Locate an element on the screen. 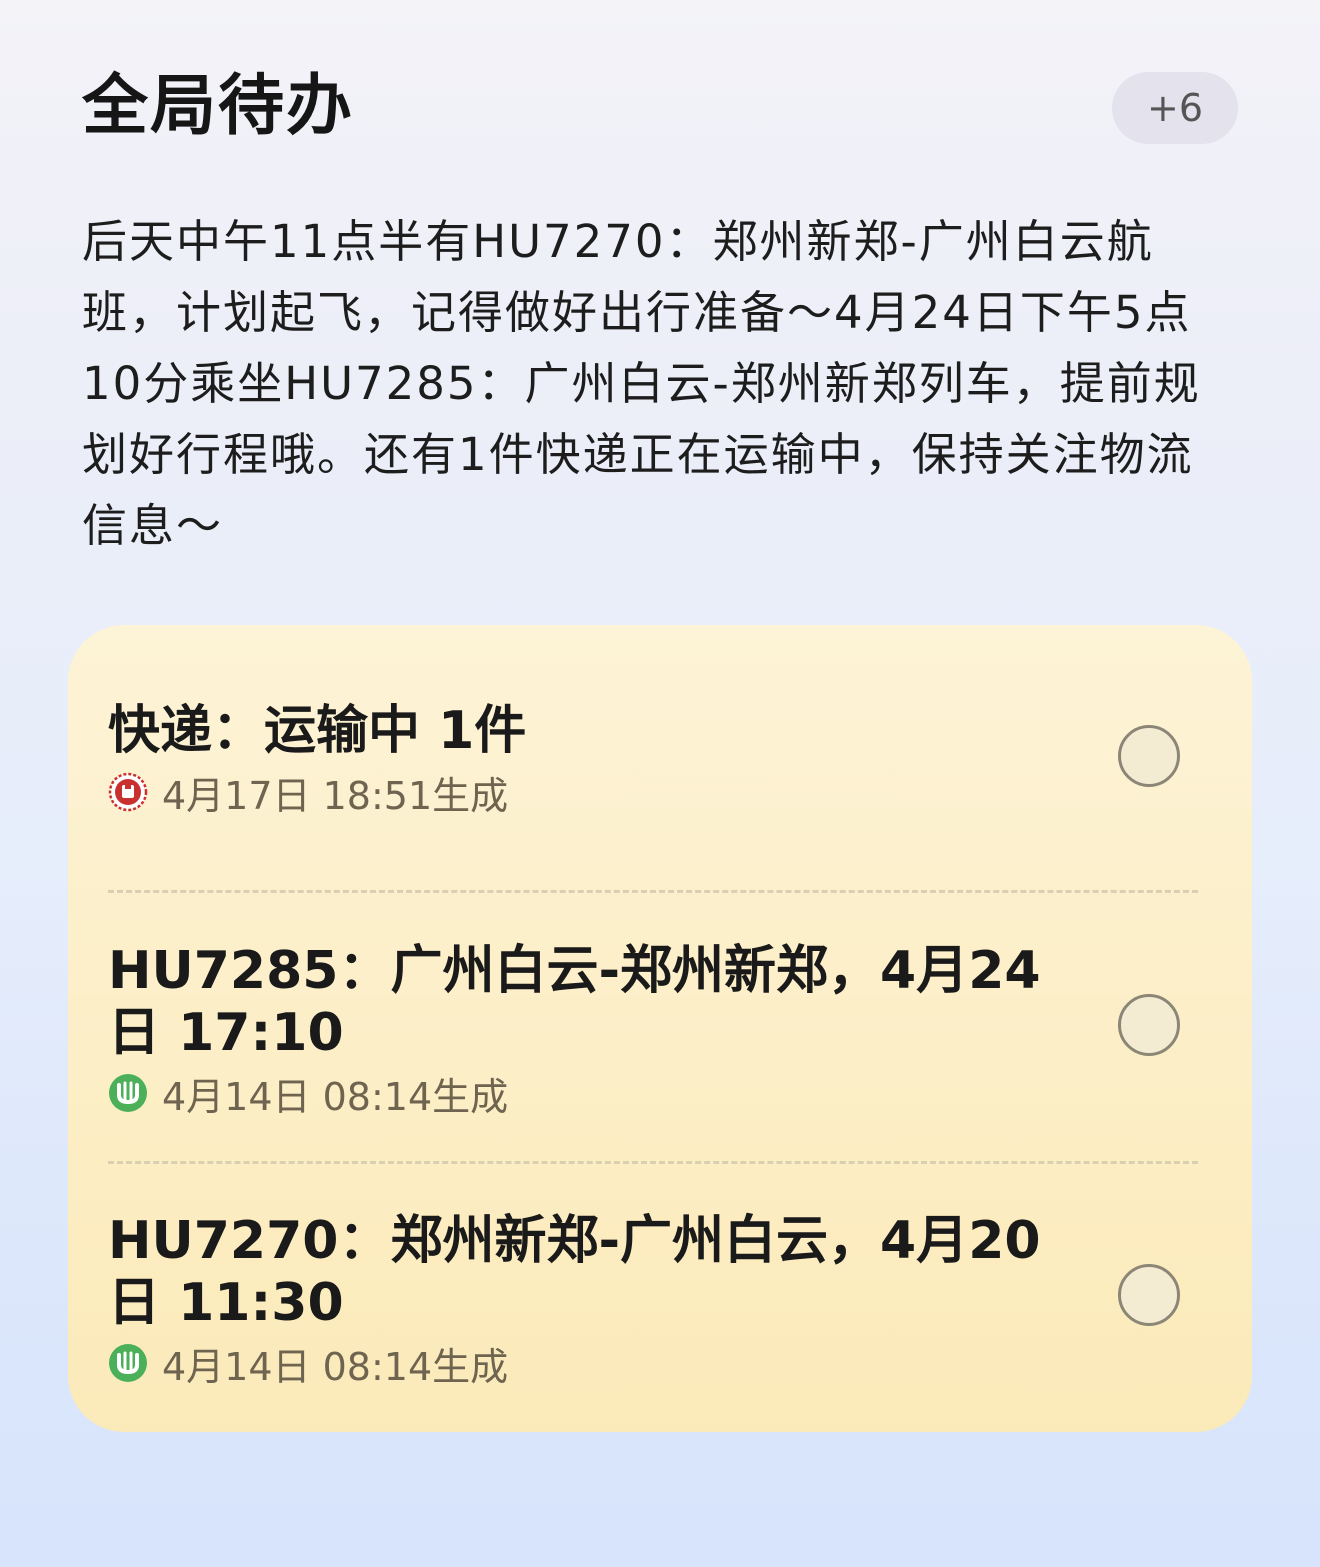 This screenshot has height=1567, width=1320. todo-item-meta: 4月17日 18:51生成 is located at coordinates (308, 793).